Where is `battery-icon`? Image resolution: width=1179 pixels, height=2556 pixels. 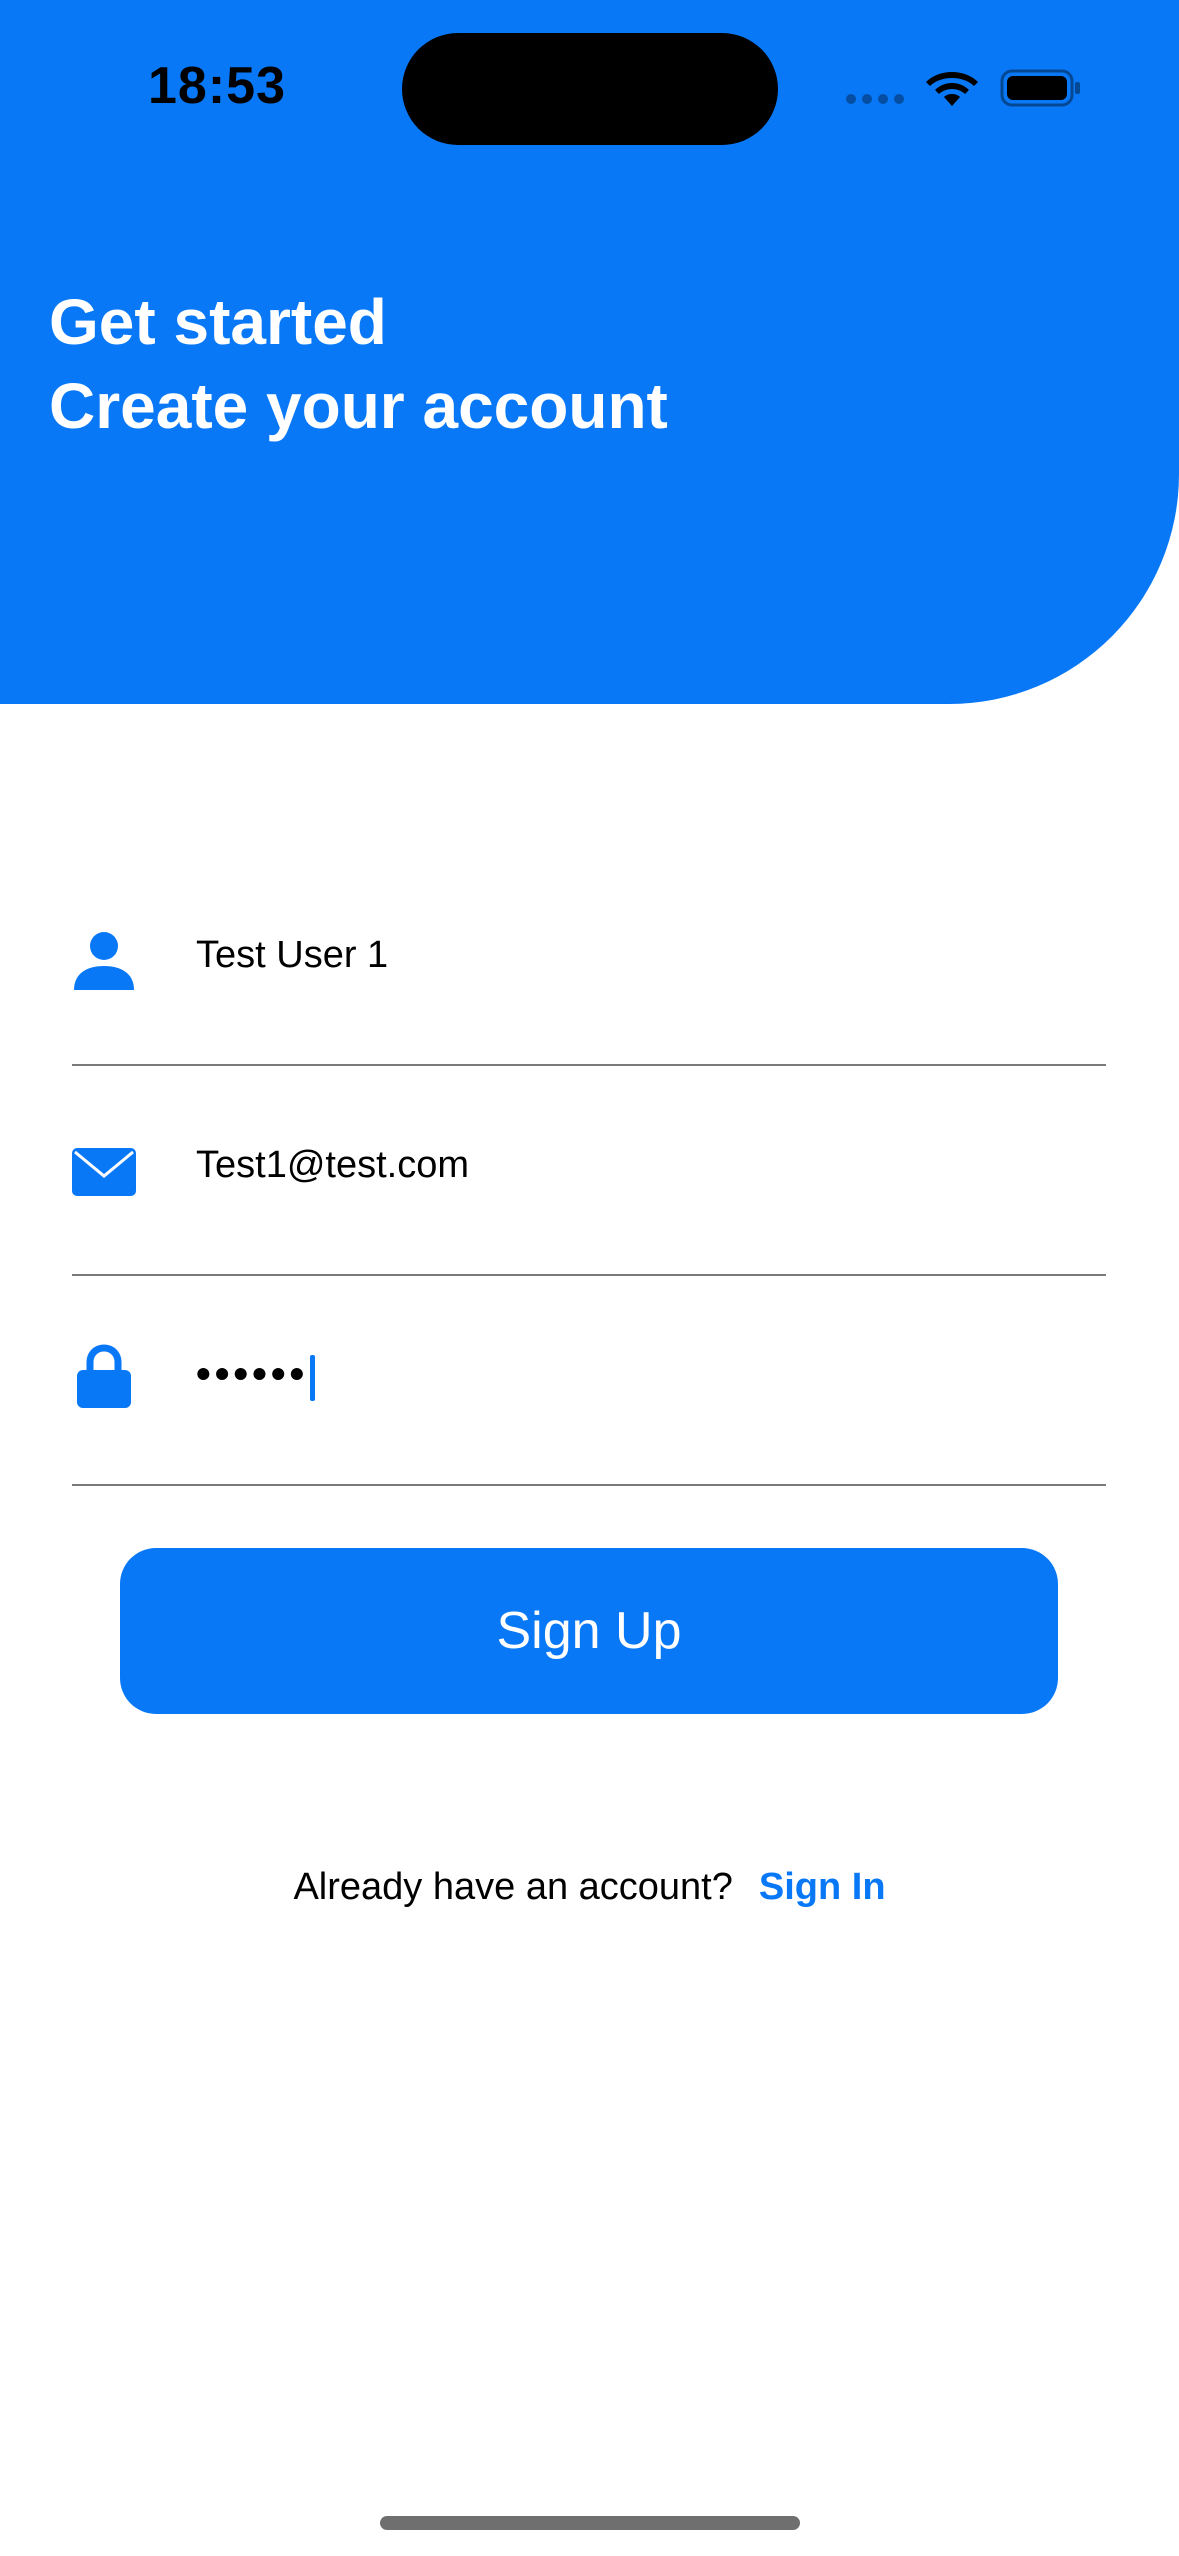 battery-icon is located at coordinates (1040, 88).